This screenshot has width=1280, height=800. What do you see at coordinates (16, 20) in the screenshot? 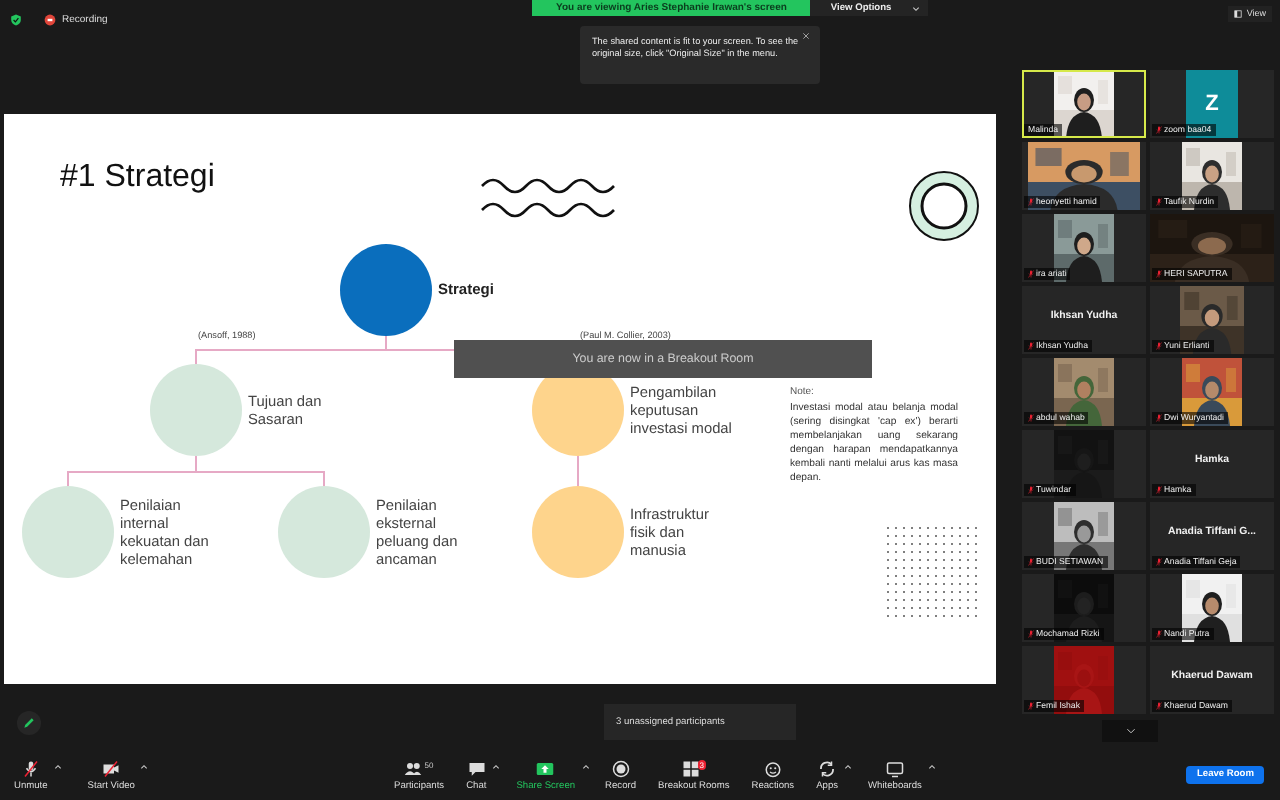
I see `shield-icon` at bounding box center [16, 20].